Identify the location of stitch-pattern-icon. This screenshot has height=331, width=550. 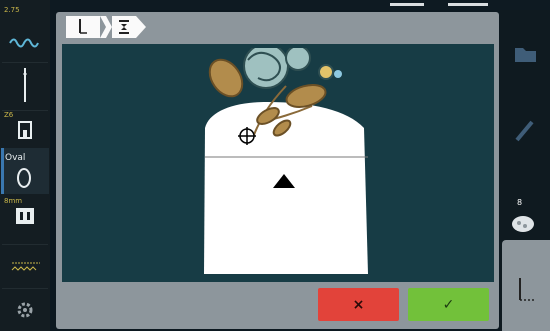
(25, 266).